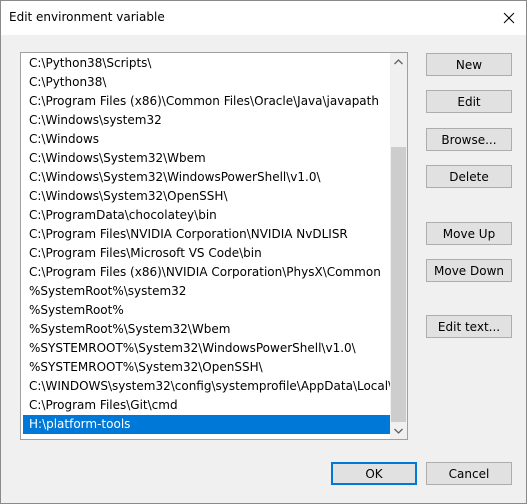 The height and width of the screenshot is (504, 527). I want to click on move-up-button: Move Up, so click(469, 233).